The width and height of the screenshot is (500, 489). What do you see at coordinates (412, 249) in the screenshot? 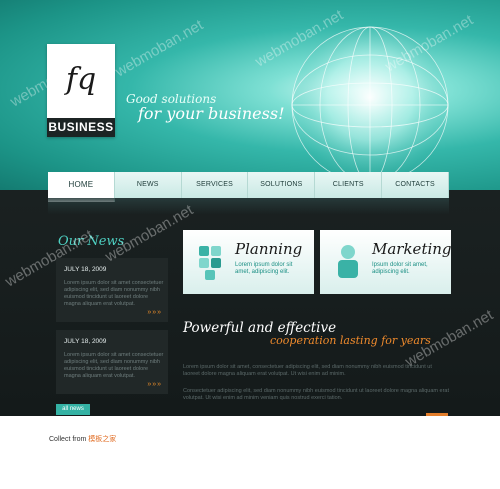
I see `box-title: Marketing` at bounding box center [412, 249].